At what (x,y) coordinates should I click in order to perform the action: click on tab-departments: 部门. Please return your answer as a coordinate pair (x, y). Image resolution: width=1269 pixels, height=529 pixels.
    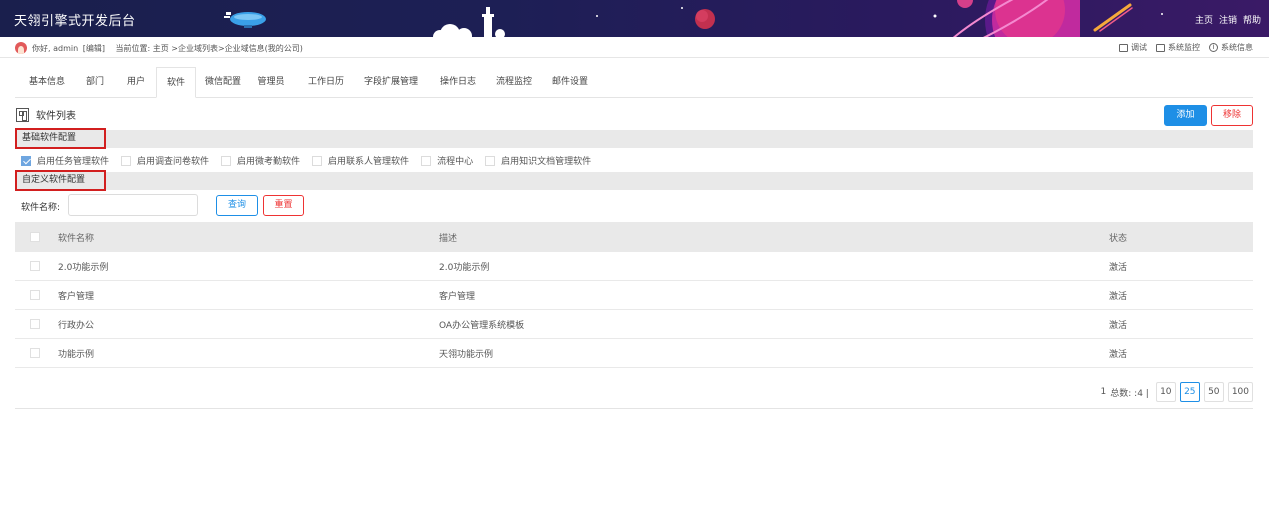
    Looking at the image, I should click on (95, 82).